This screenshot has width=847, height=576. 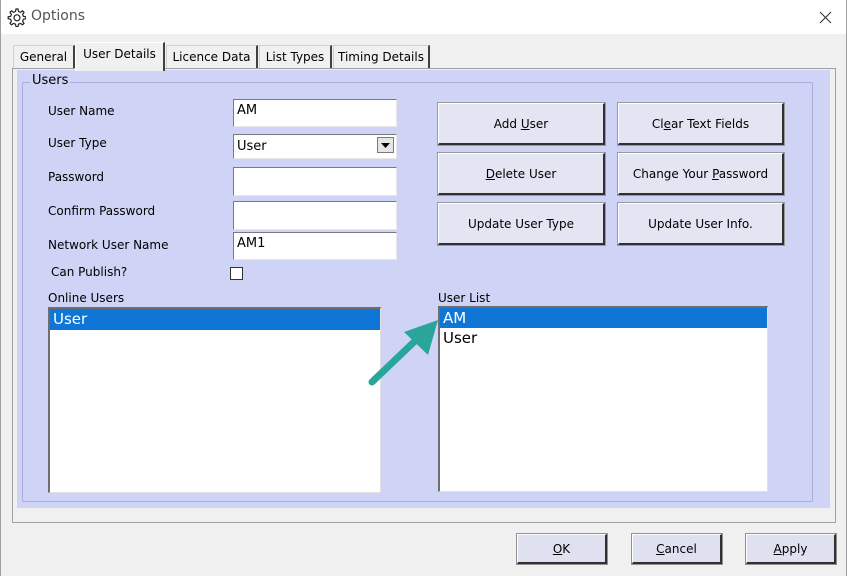 I want to click on tab-licence-data: Licence Data, so click(x=212, y=57).